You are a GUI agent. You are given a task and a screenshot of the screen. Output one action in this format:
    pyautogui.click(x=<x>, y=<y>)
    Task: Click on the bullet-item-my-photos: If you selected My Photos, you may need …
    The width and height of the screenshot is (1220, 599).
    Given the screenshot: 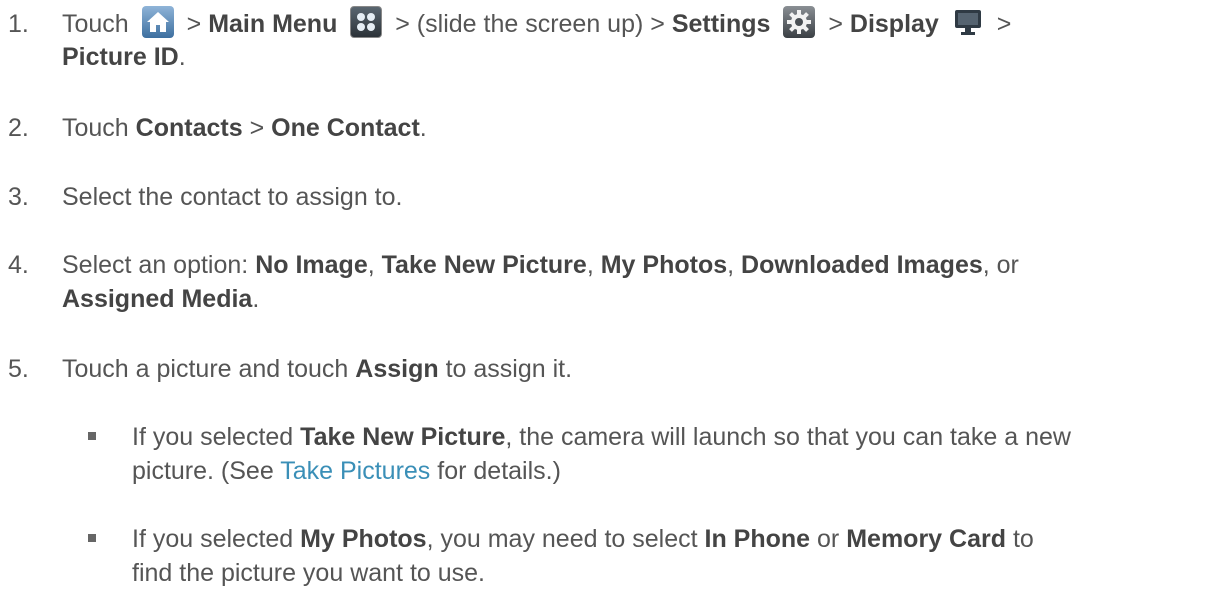 What is the action you would take?
    pyautogui.click(x=643, y=539)
    